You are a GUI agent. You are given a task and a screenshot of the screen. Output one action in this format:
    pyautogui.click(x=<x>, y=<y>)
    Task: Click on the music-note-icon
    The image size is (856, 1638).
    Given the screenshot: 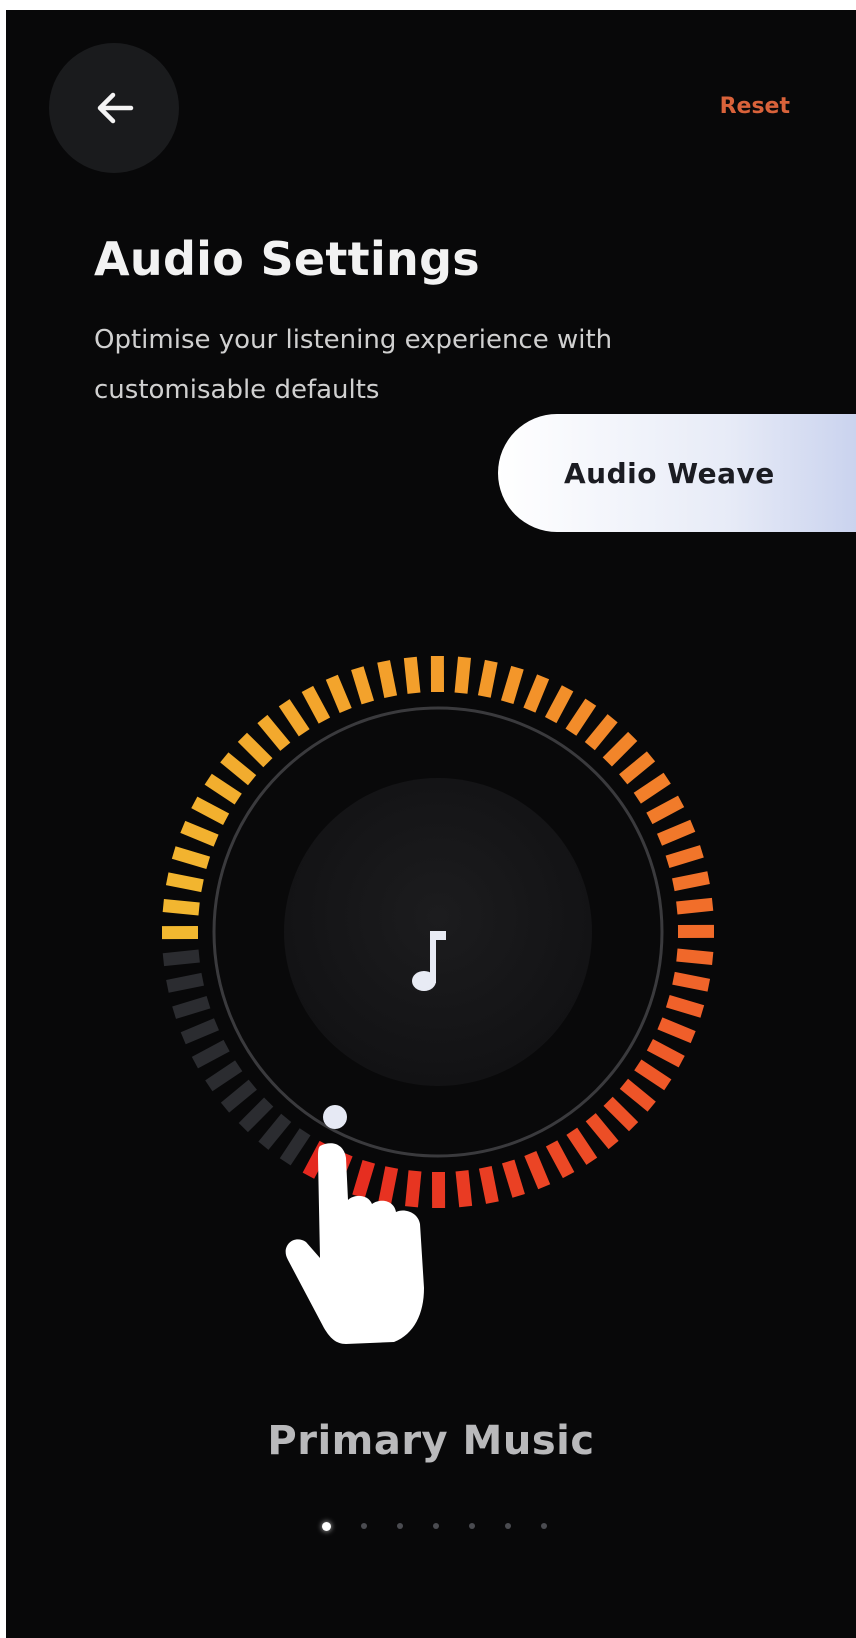 What is the action you would take?
    pyautogui.click(x=429, y=961)
    